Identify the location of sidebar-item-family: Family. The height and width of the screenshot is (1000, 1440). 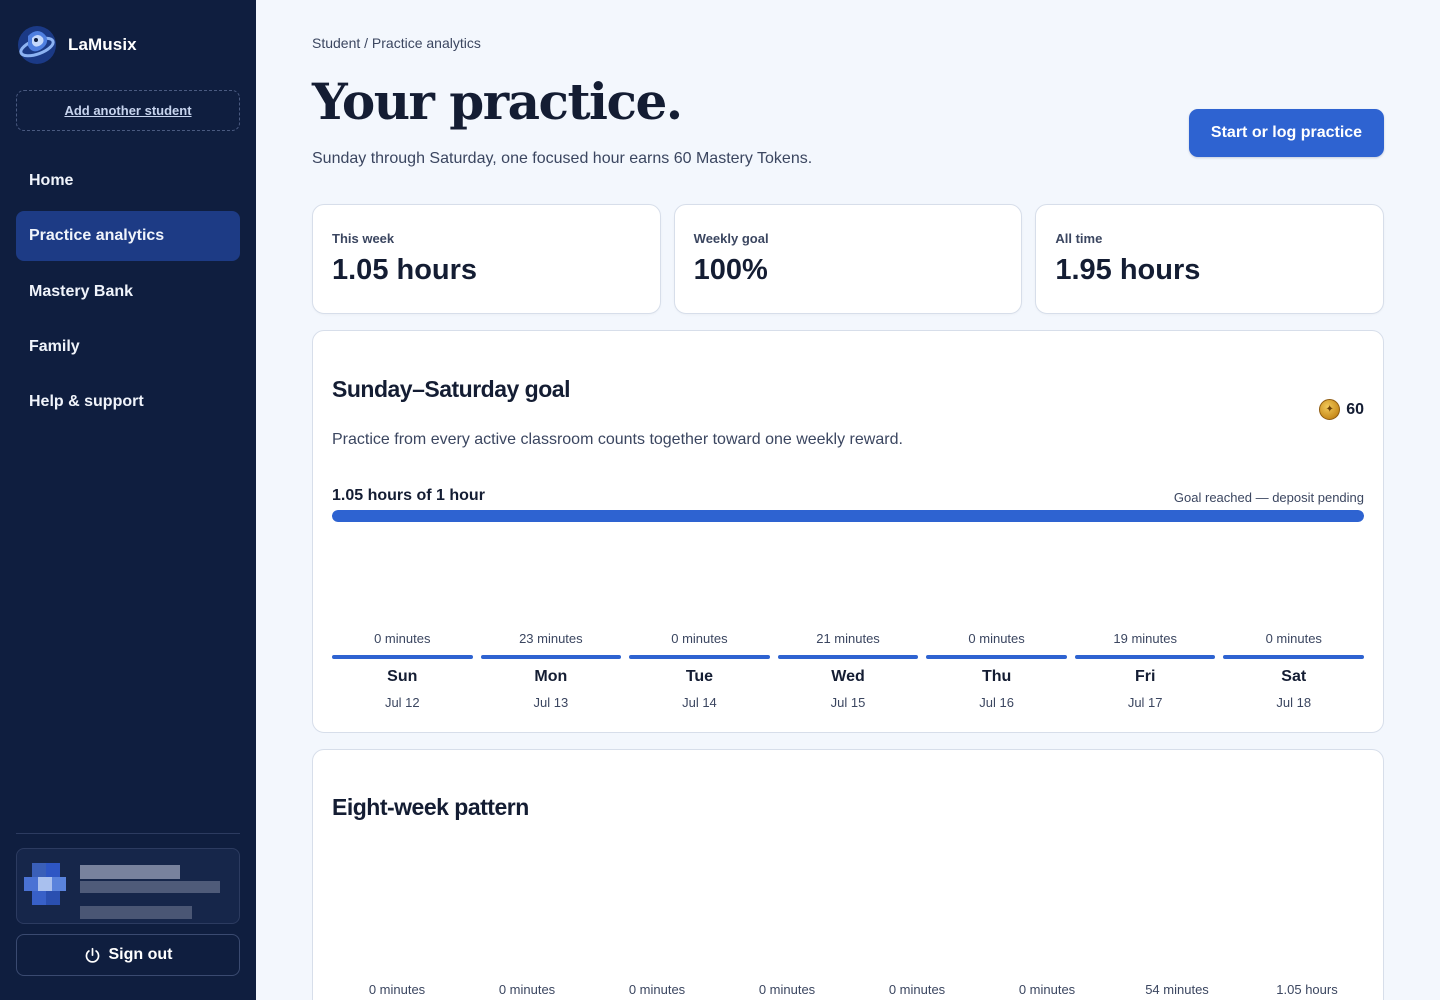
(128, 347).